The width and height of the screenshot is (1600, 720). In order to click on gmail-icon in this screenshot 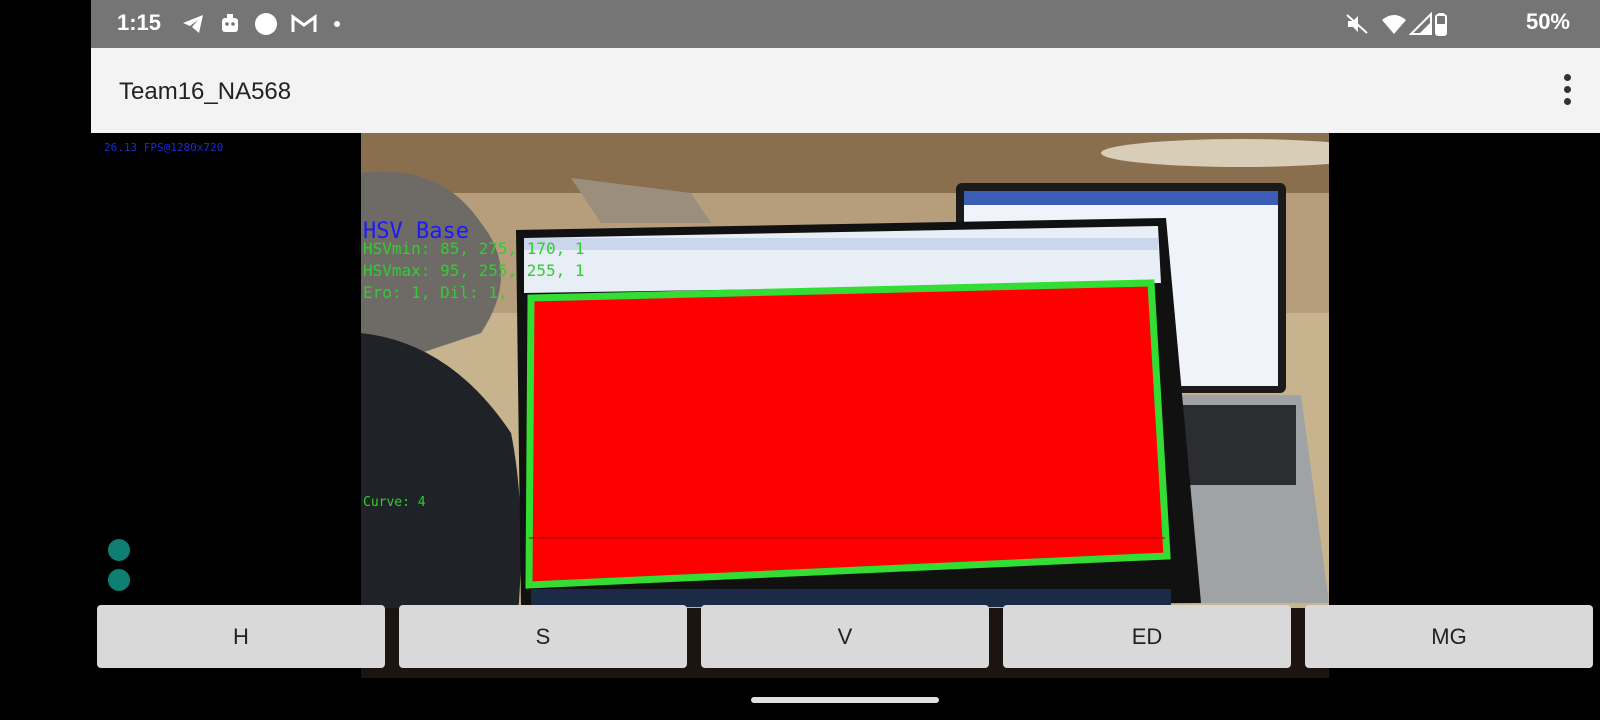, I will do `click(304, 24)`.